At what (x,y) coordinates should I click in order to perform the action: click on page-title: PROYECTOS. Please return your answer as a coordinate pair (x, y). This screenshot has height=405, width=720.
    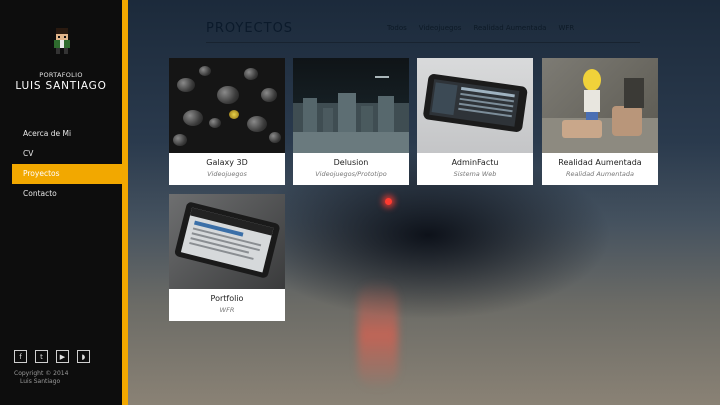
    Looking at the image, I should click on (250, 28).